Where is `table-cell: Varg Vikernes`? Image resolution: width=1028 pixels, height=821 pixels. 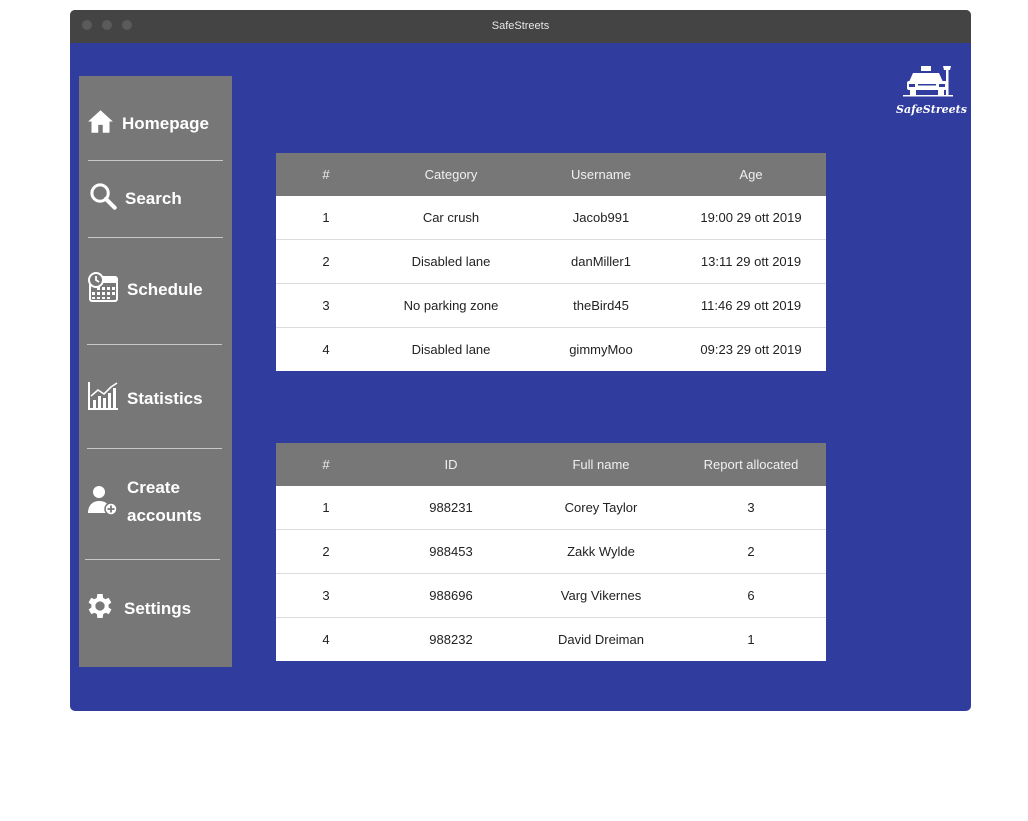 table-cell: Varg Vikernes is located at coordinates (601, 595).